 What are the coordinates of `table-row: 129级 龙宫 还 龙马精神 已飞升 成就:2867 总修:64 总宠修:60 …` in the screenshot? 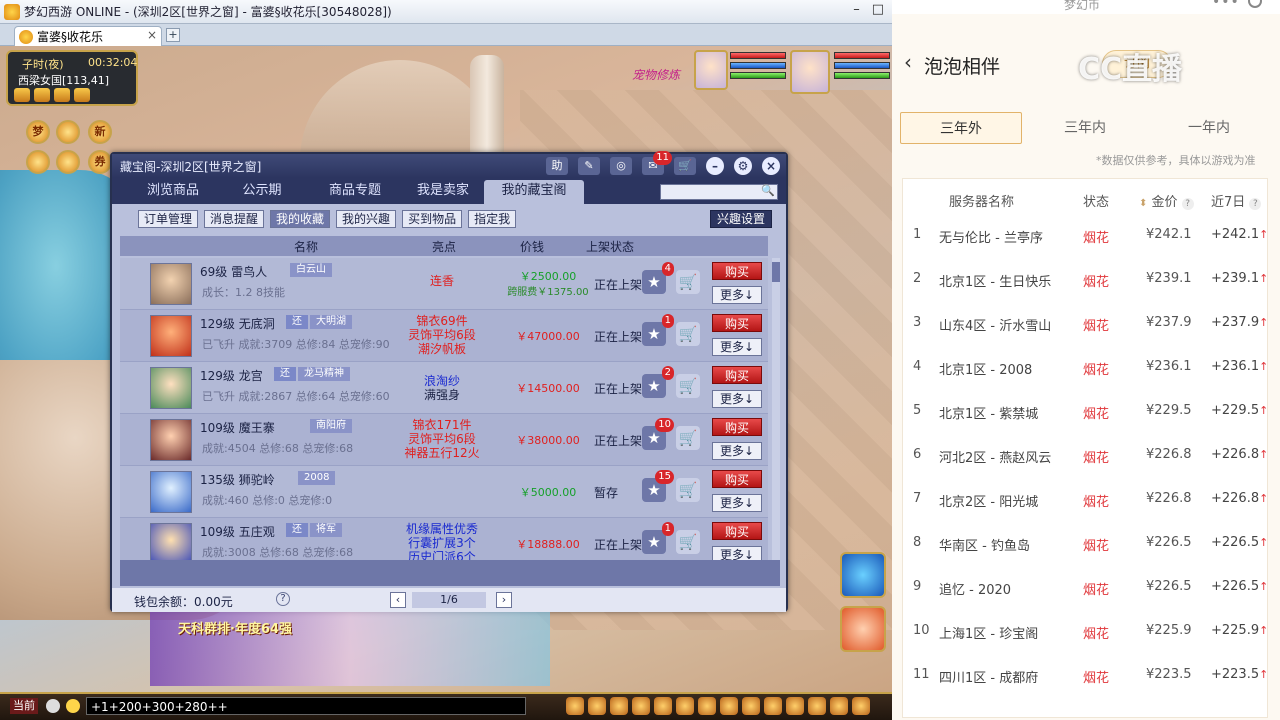 It's located at (444, 388).